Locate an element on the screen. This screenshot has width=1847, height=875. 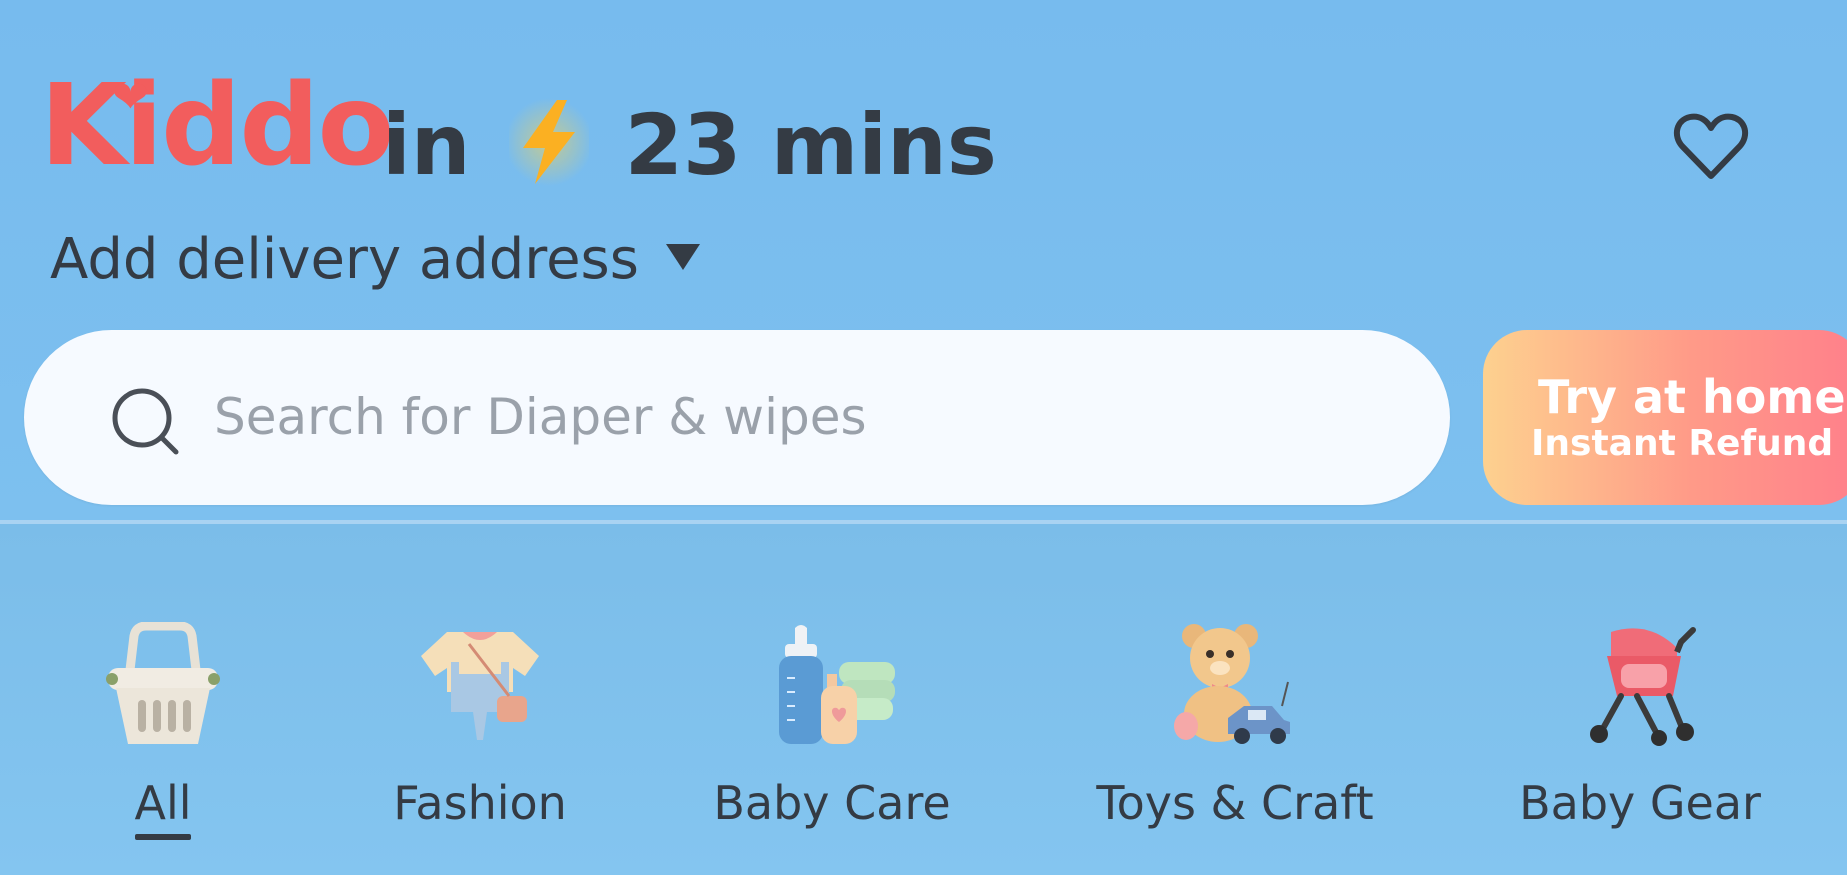
lightning-bolt-icon is located at coordinates (548, 142).